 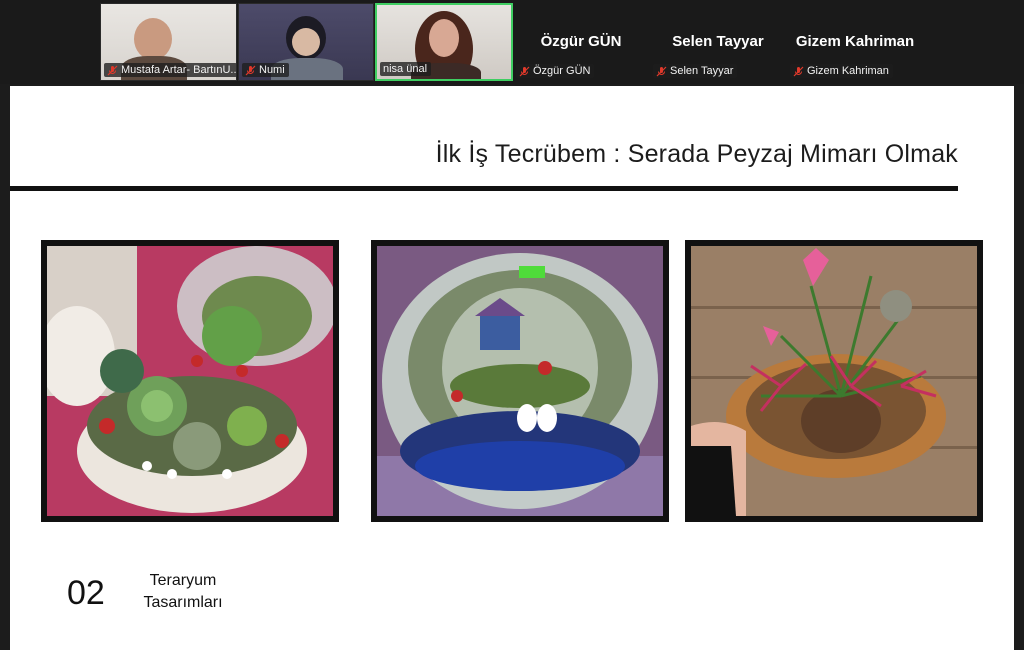 I want to click on participant-display-name: Özgür GÜN, so click(x=581, y=41).